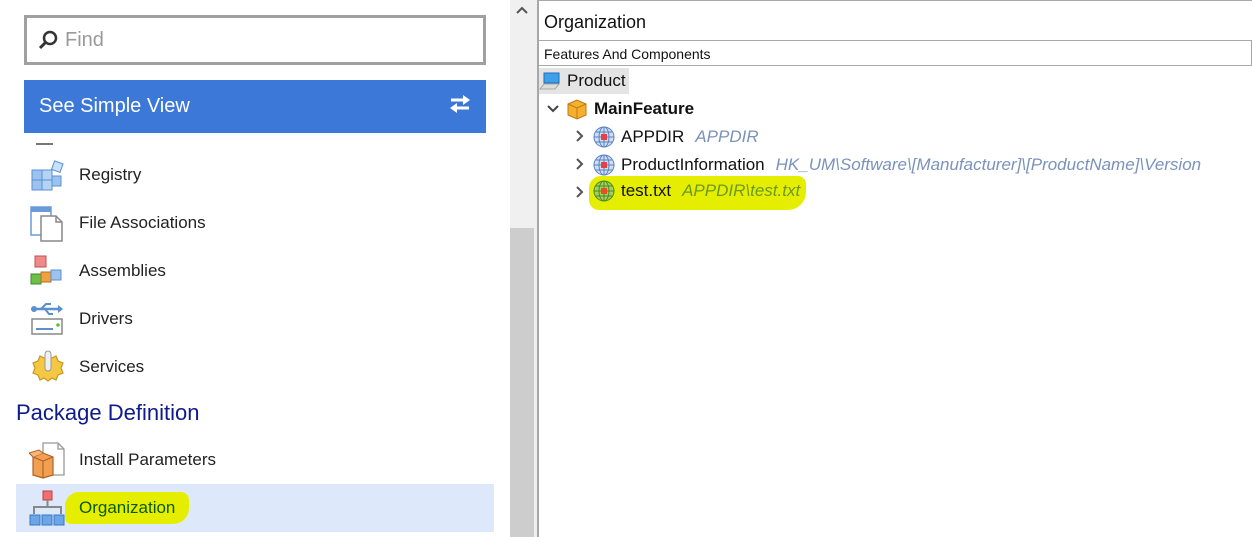 This screenshot has width=1252, height=537. I want to click on highlight-mark: test.txt APPDIR\test.txt, so click(698, 193).